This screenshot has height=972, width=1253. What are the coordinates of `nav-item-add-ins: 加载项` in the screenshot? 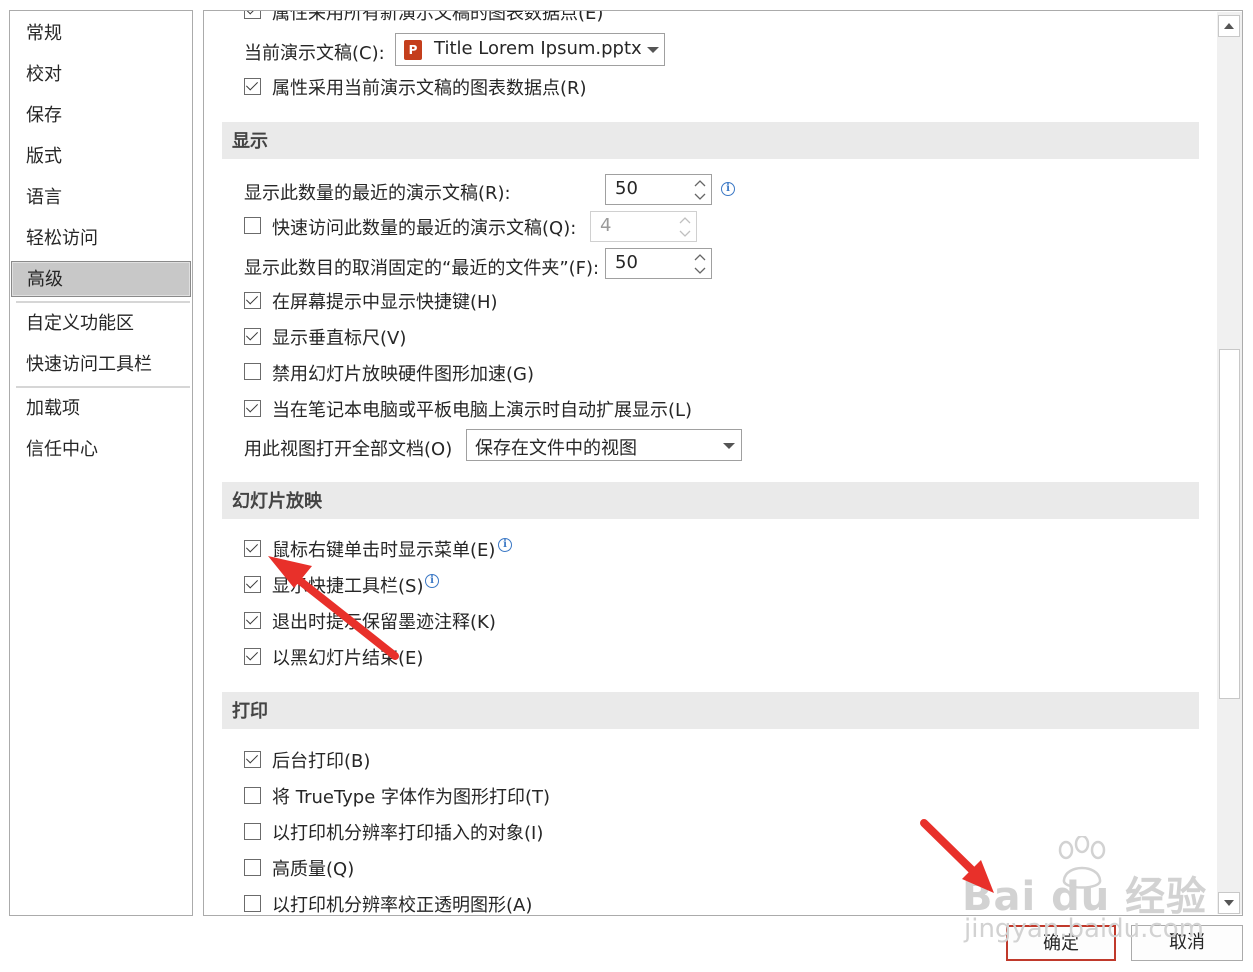 It's located at (101, 409).